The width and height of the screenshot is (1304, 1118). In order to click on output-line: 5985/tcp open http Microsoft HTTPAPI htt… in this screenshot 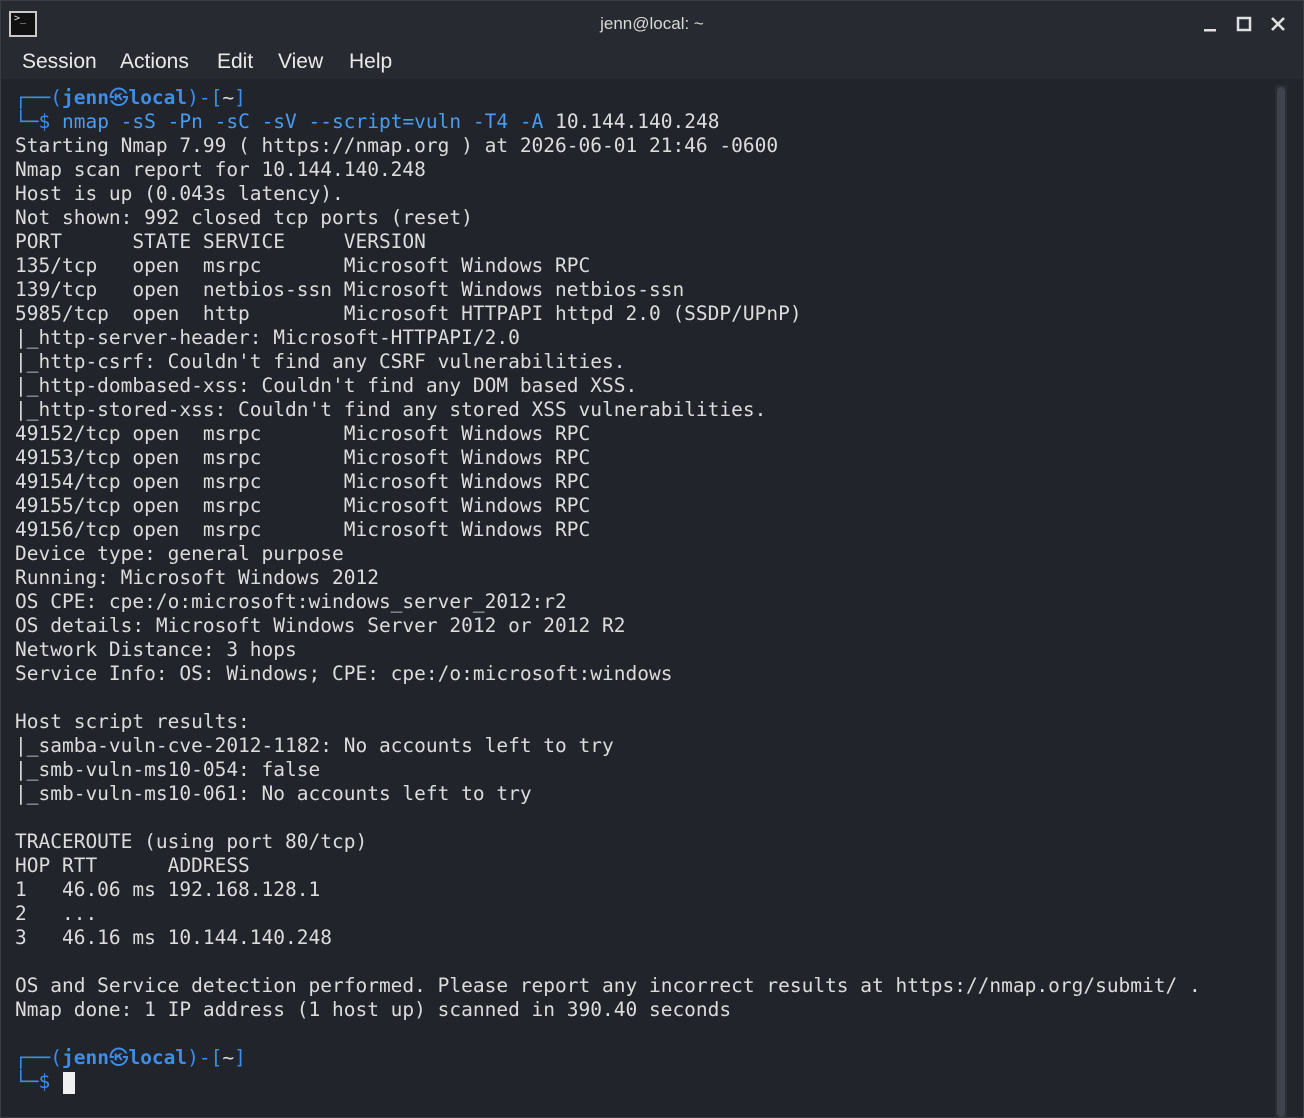, I will do `click(408, 313)`.